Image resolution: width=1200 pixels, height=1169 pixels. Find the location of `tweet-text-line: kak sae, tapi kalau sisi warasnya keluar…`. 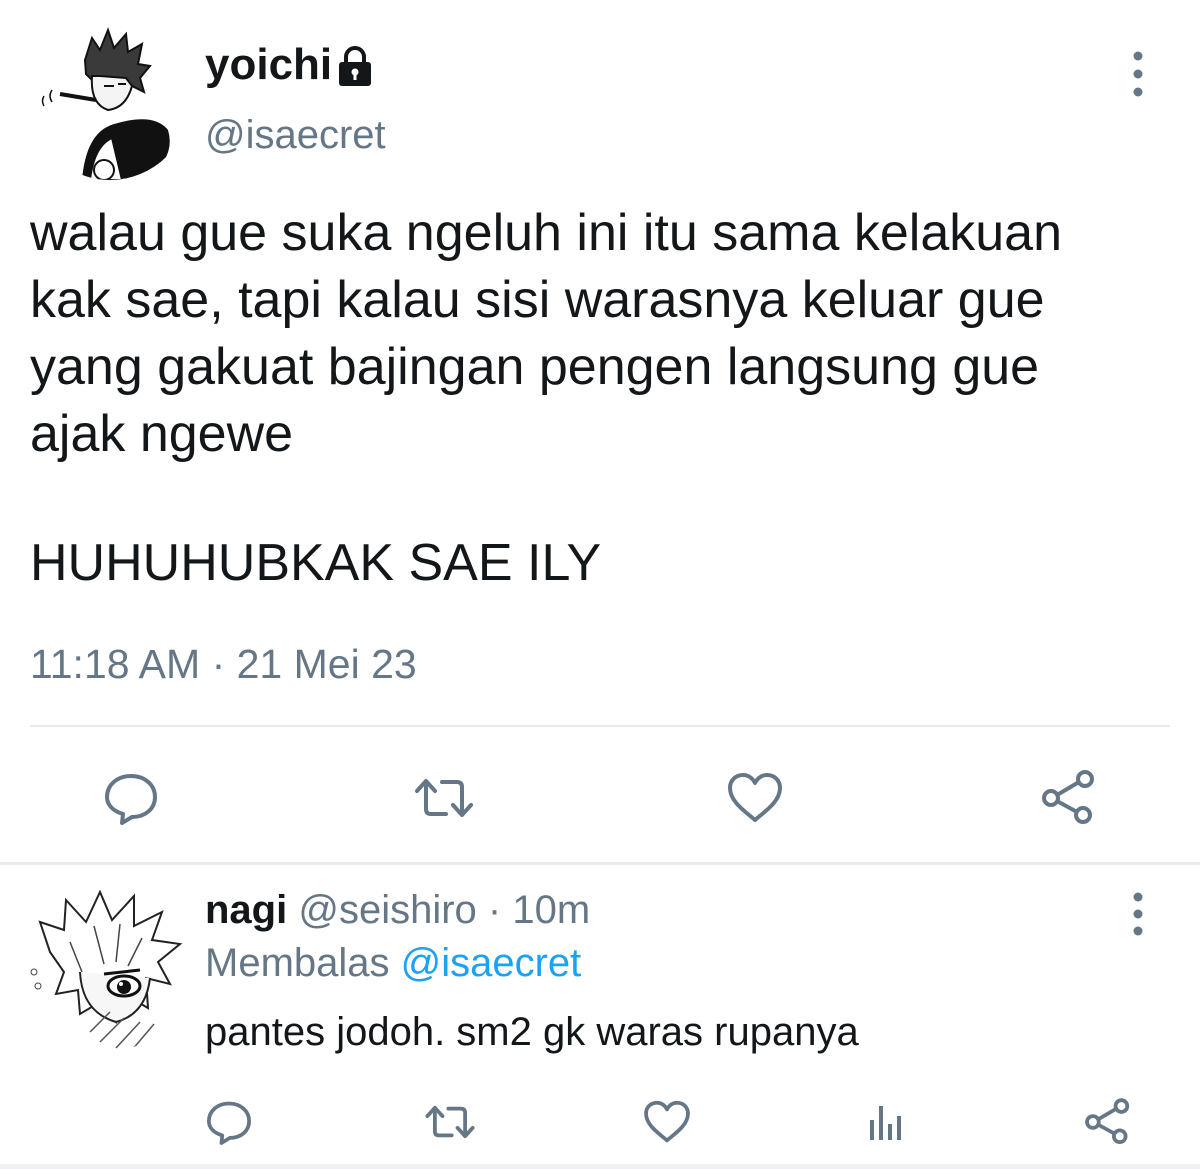

tweet-text-line: kak sae, tapi kalau sisi warasnya keluar… is located at coordinates (537, 300).